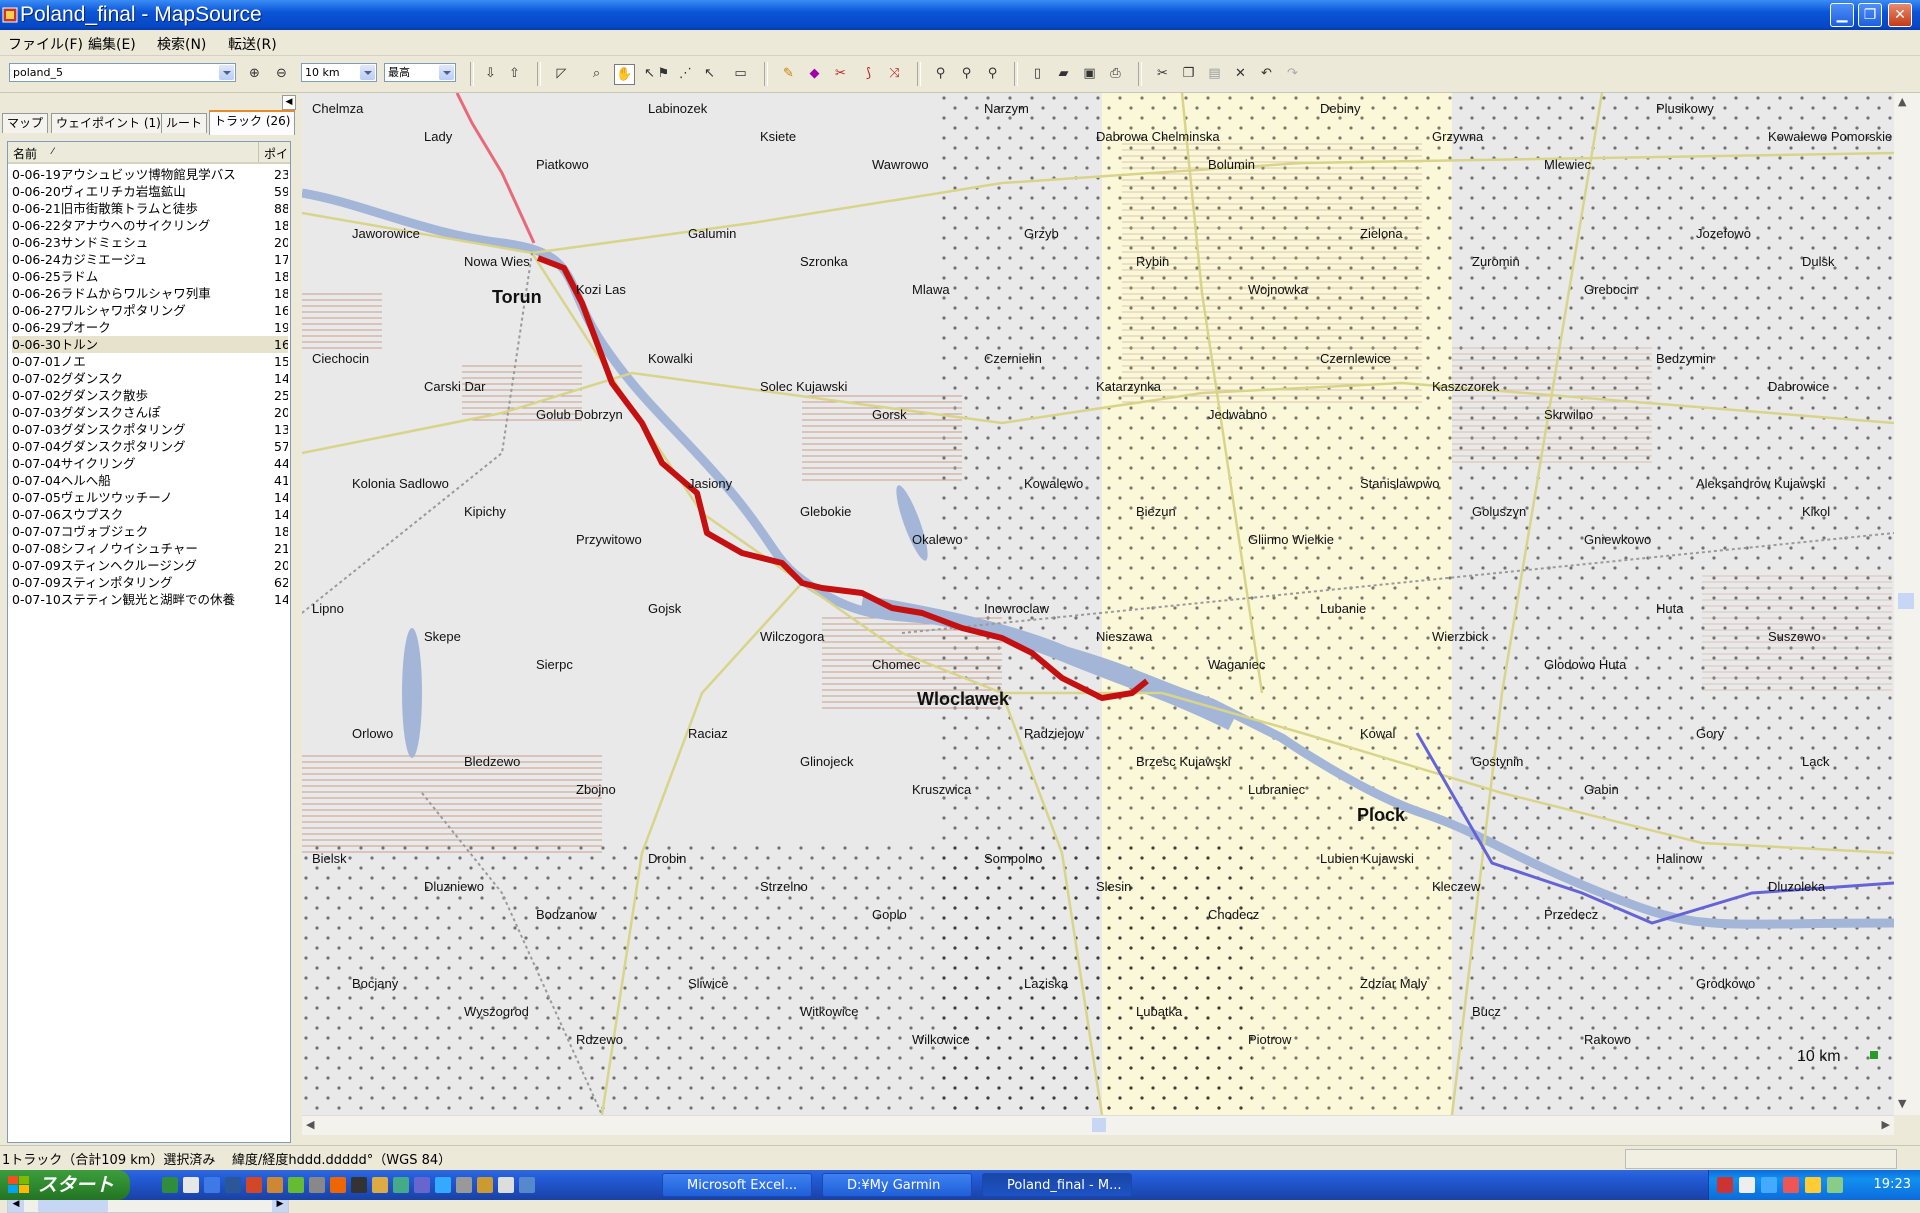  I want to click on eraser-tool-icon: ◆, so click(814, 73).